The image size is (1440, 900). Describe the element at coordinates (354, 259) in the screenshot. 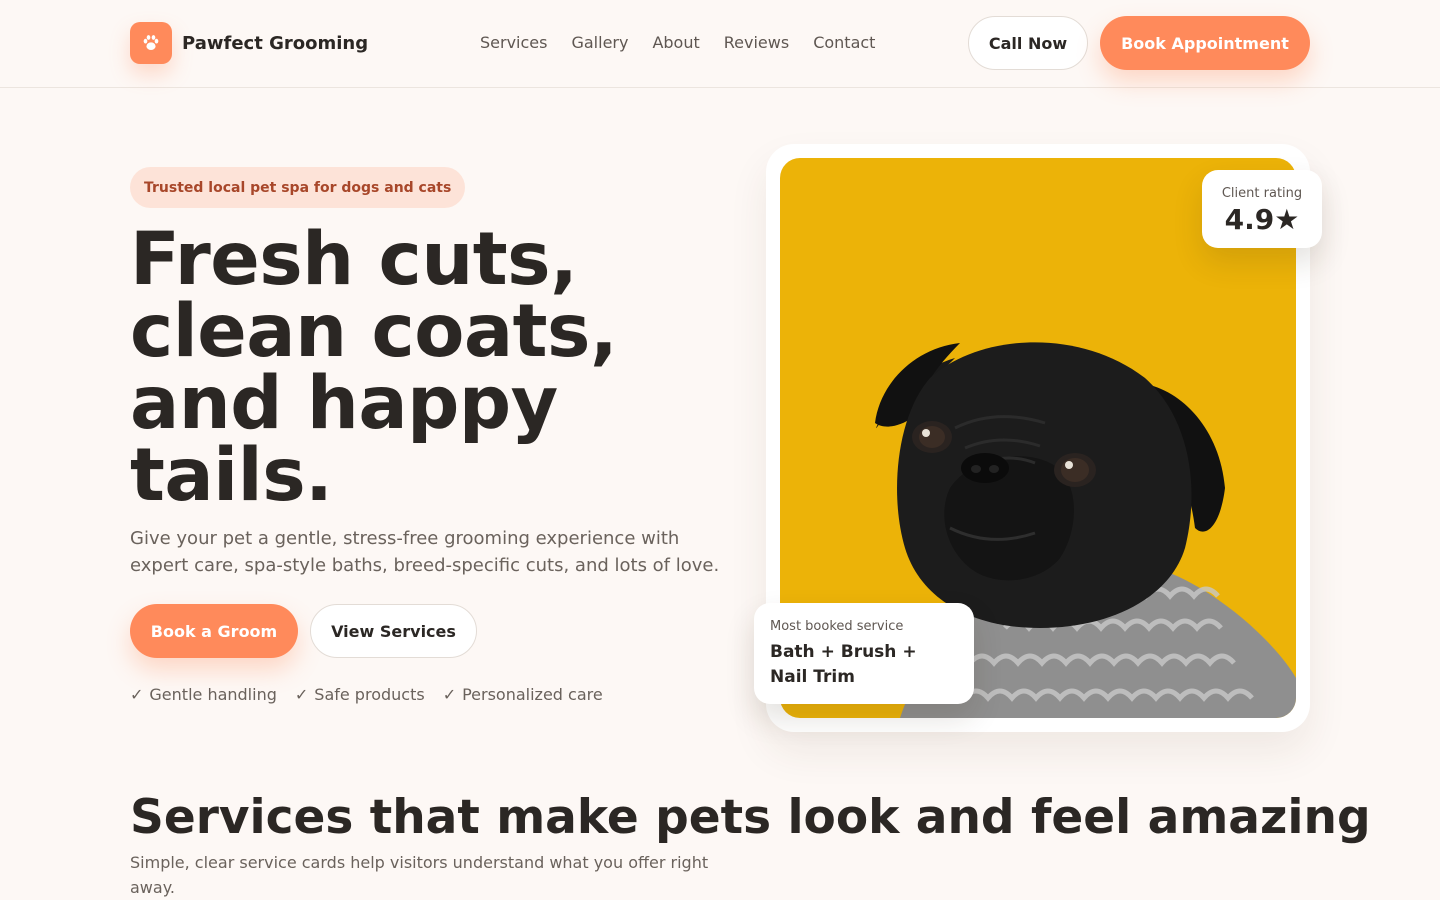

I see `hero-title-line: Fresh cuts,` at that location.